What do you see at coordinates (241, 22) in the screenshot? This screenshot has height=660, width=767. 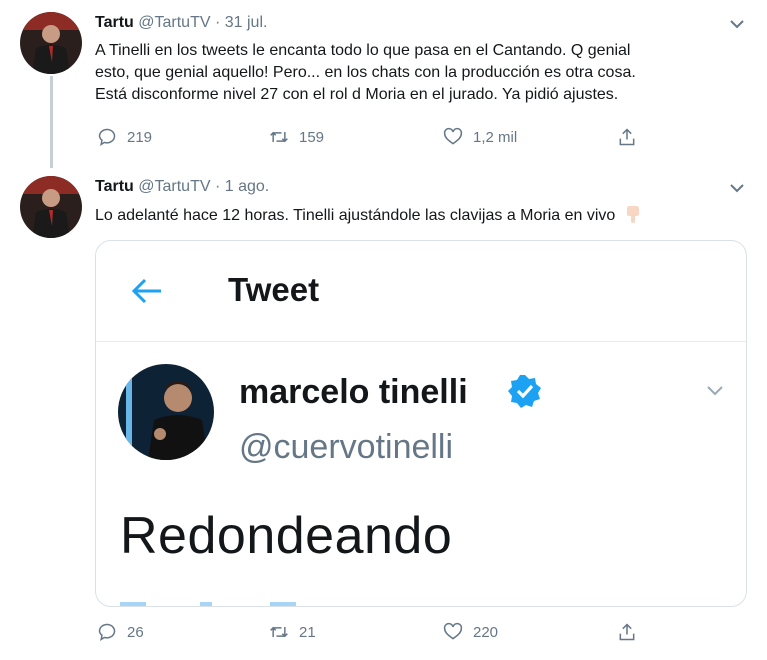 I see `tweet-date: · 31 jul.` at bounding box center [241, 22].